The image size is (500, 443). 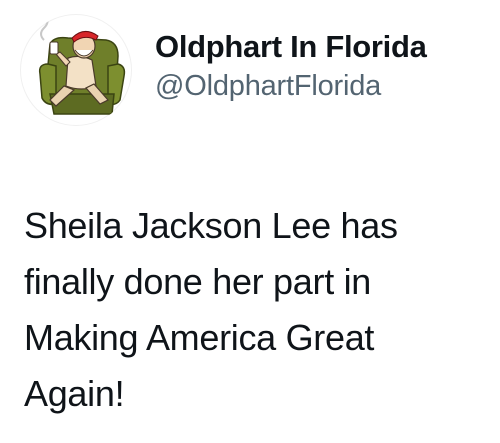 I want to click on author-handle: @OldphartFlorida, so click(x=325, y=86).